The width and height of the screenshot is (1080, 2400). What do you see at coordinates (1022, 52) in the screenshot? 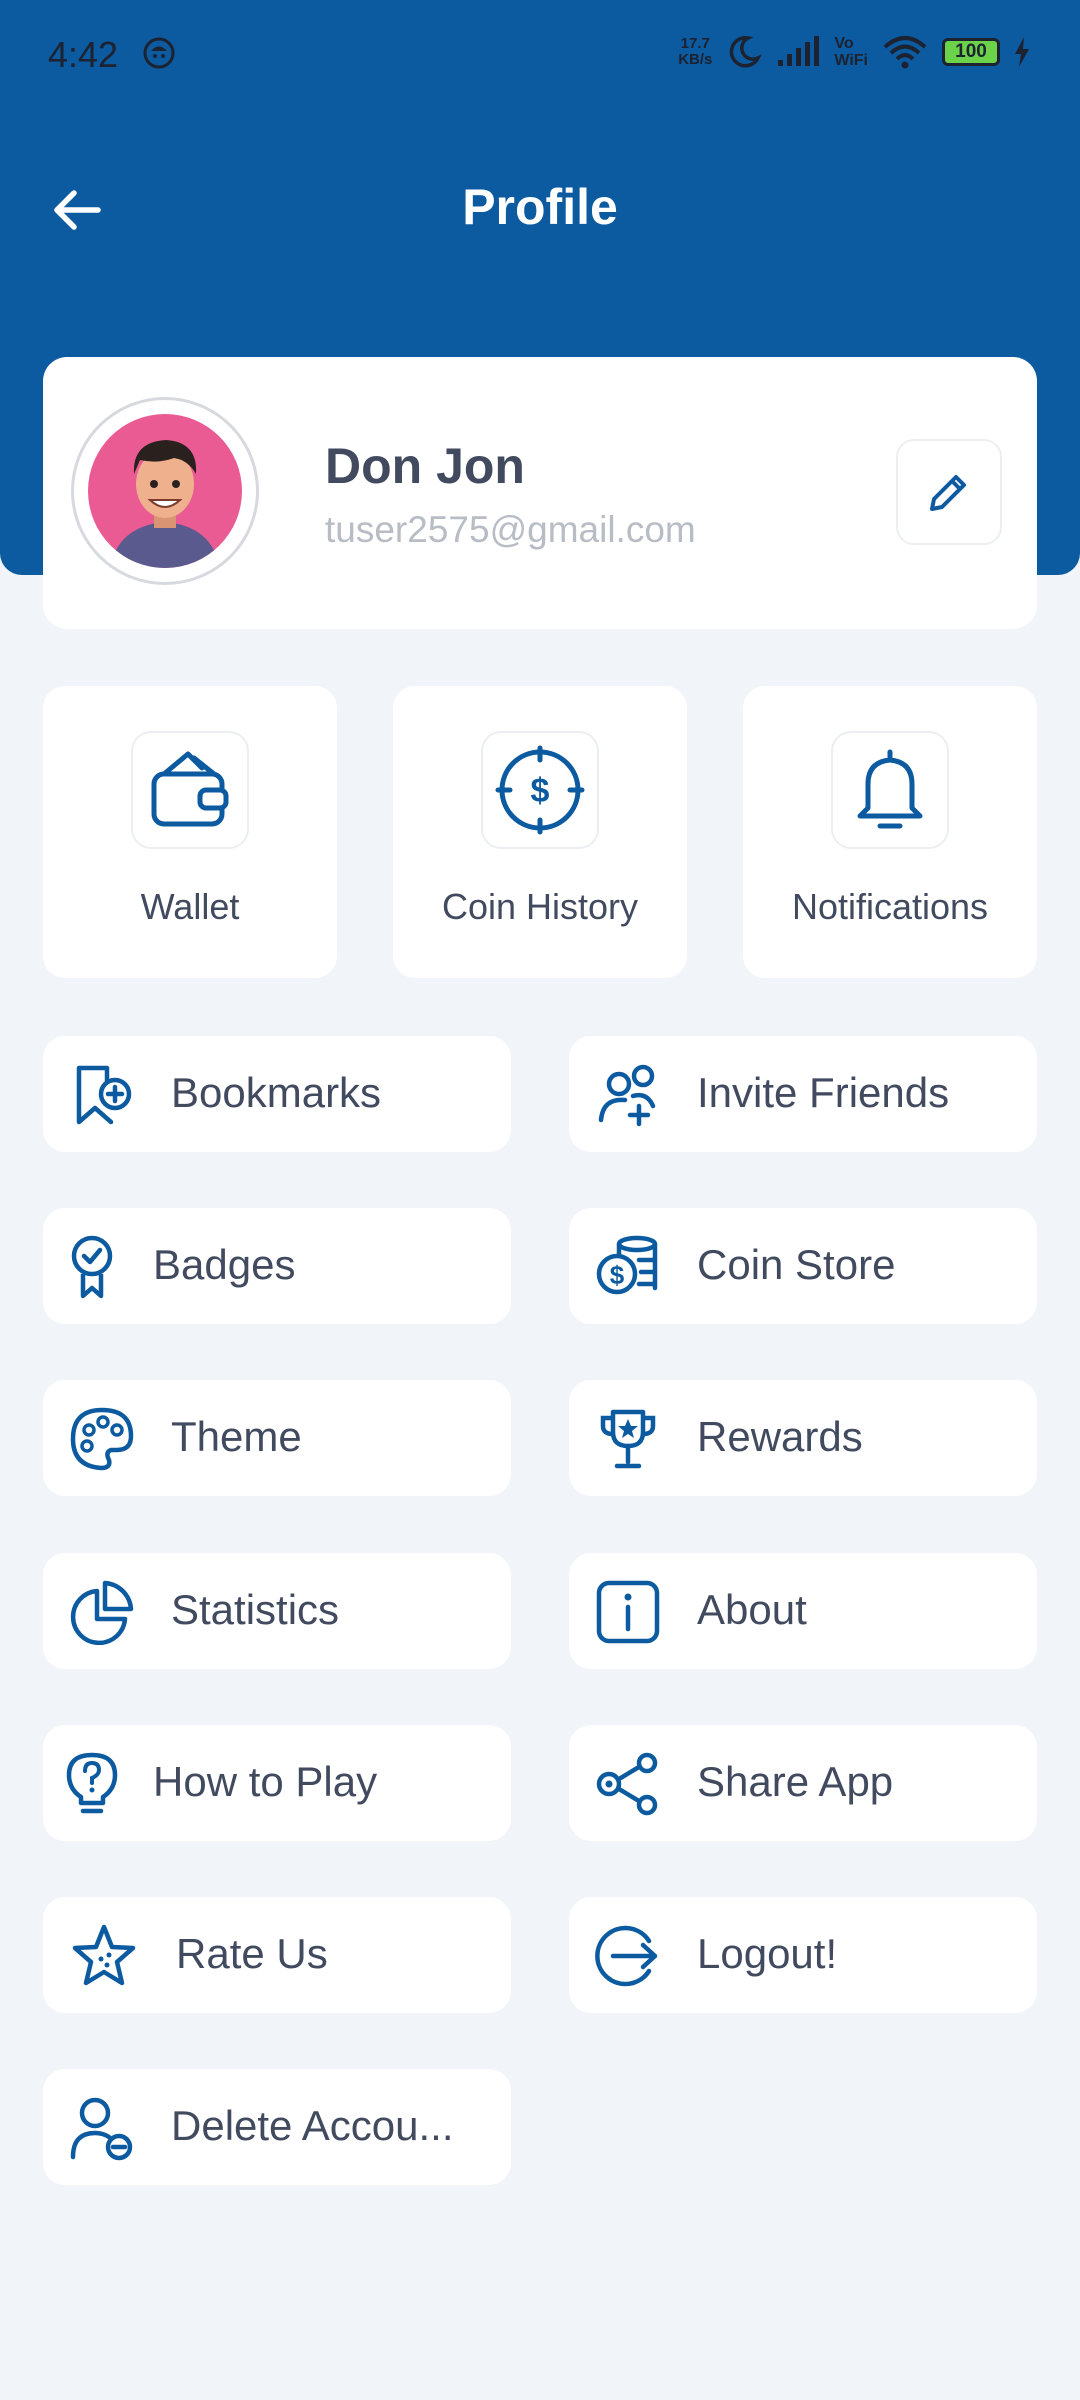
I see `charging-icon` at bounding box center [1022, 52].